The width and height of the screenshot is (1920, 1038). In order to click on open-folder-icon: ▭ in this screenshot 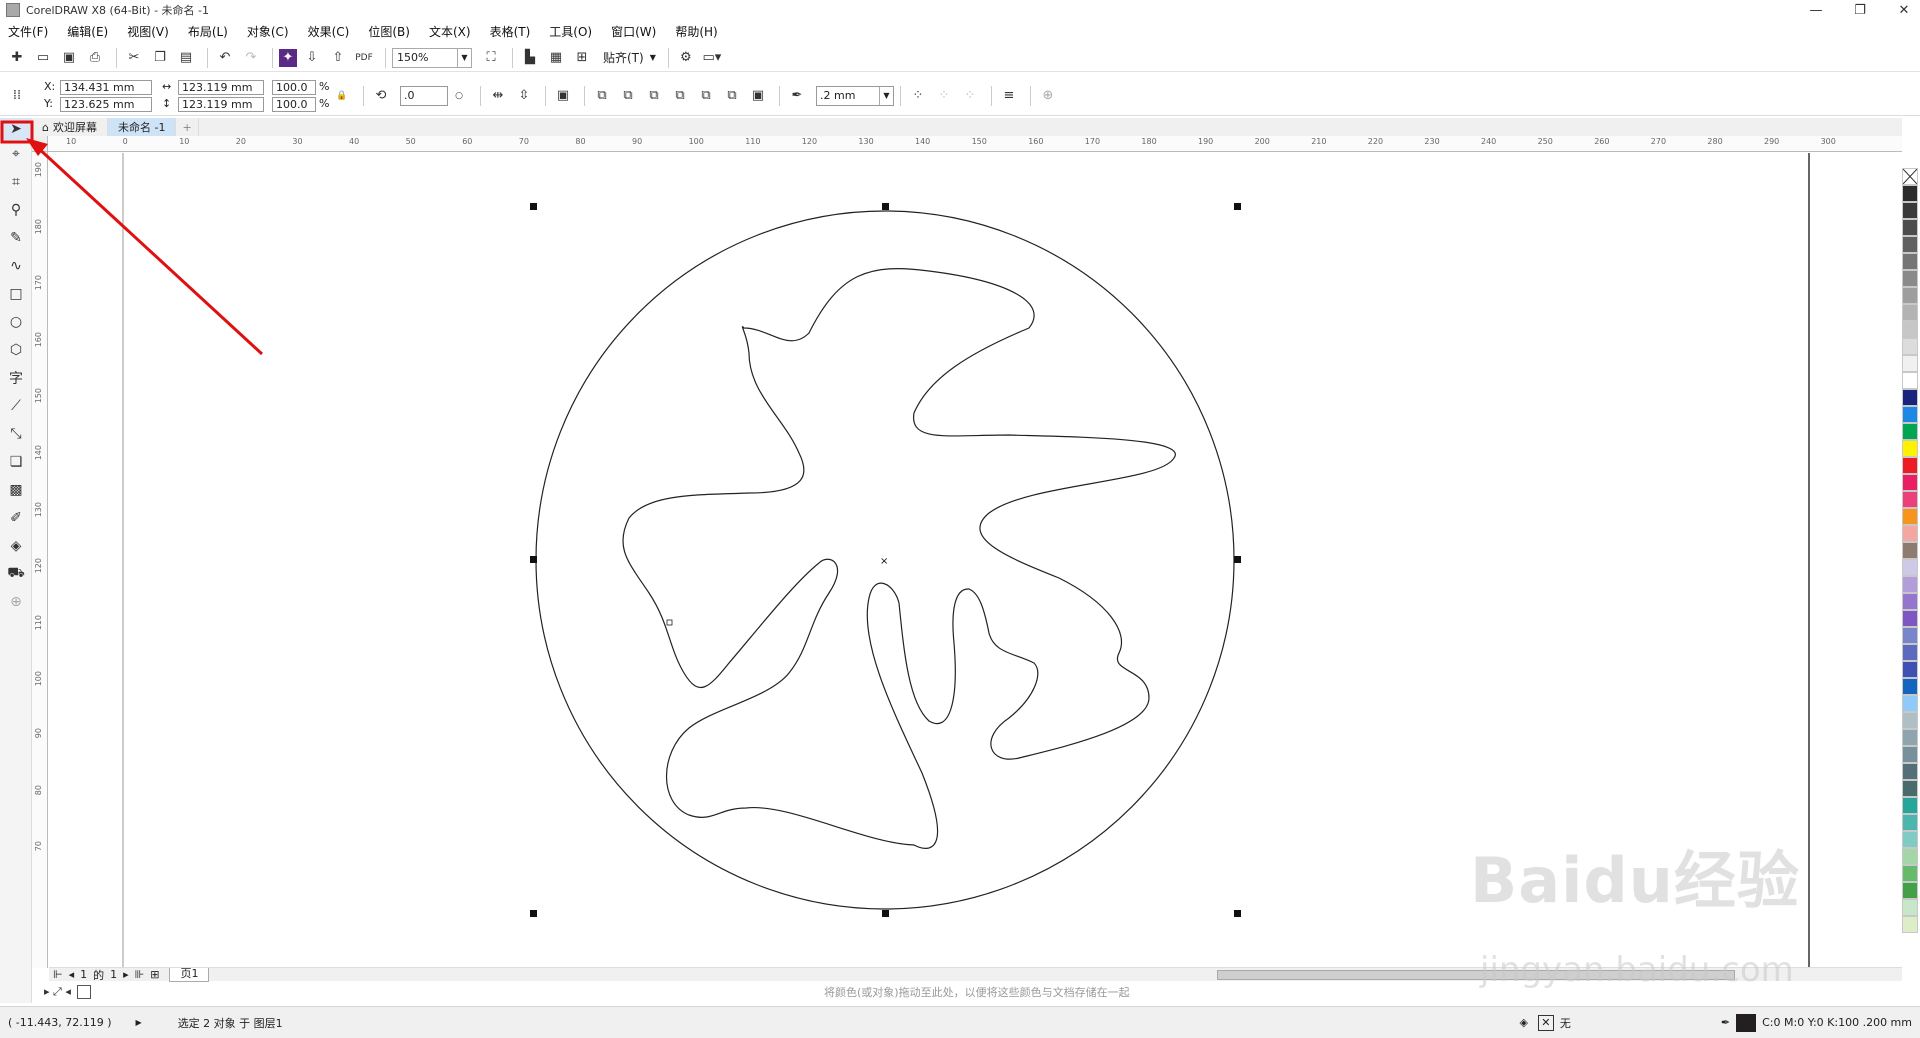, I will do `click(43, 58)`.